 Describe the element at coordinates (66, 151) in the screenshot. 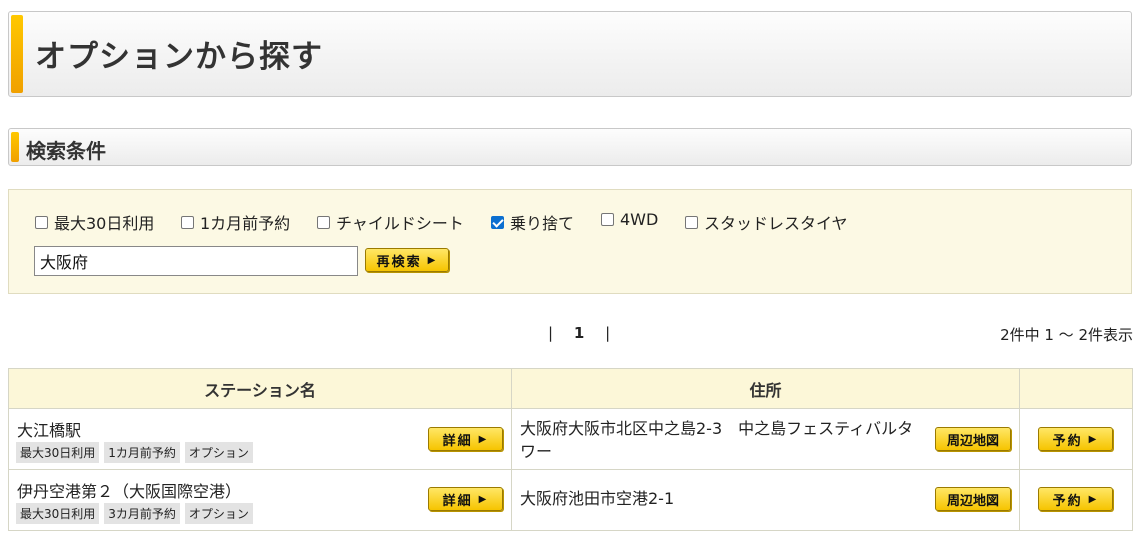

I see `conditions-heading: 検索条件` at that location.